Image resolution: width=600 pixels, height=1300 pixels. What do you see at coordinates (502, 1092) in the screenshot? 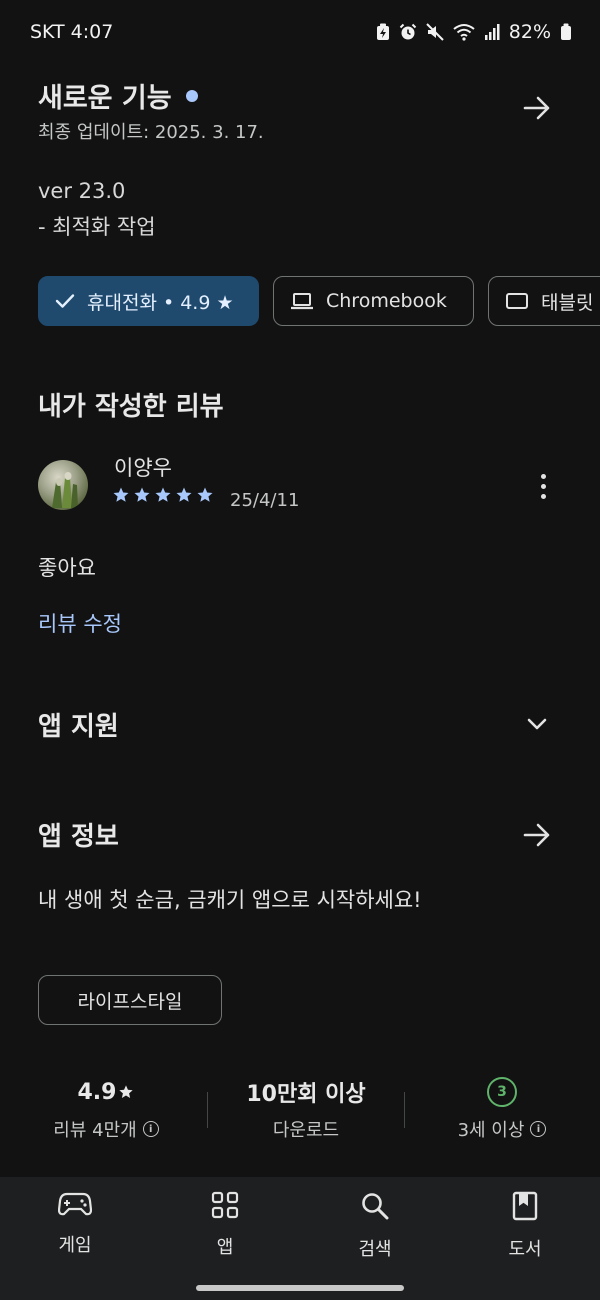
I see `age-rating-badge: 3` at bounding box center [502, 1092].